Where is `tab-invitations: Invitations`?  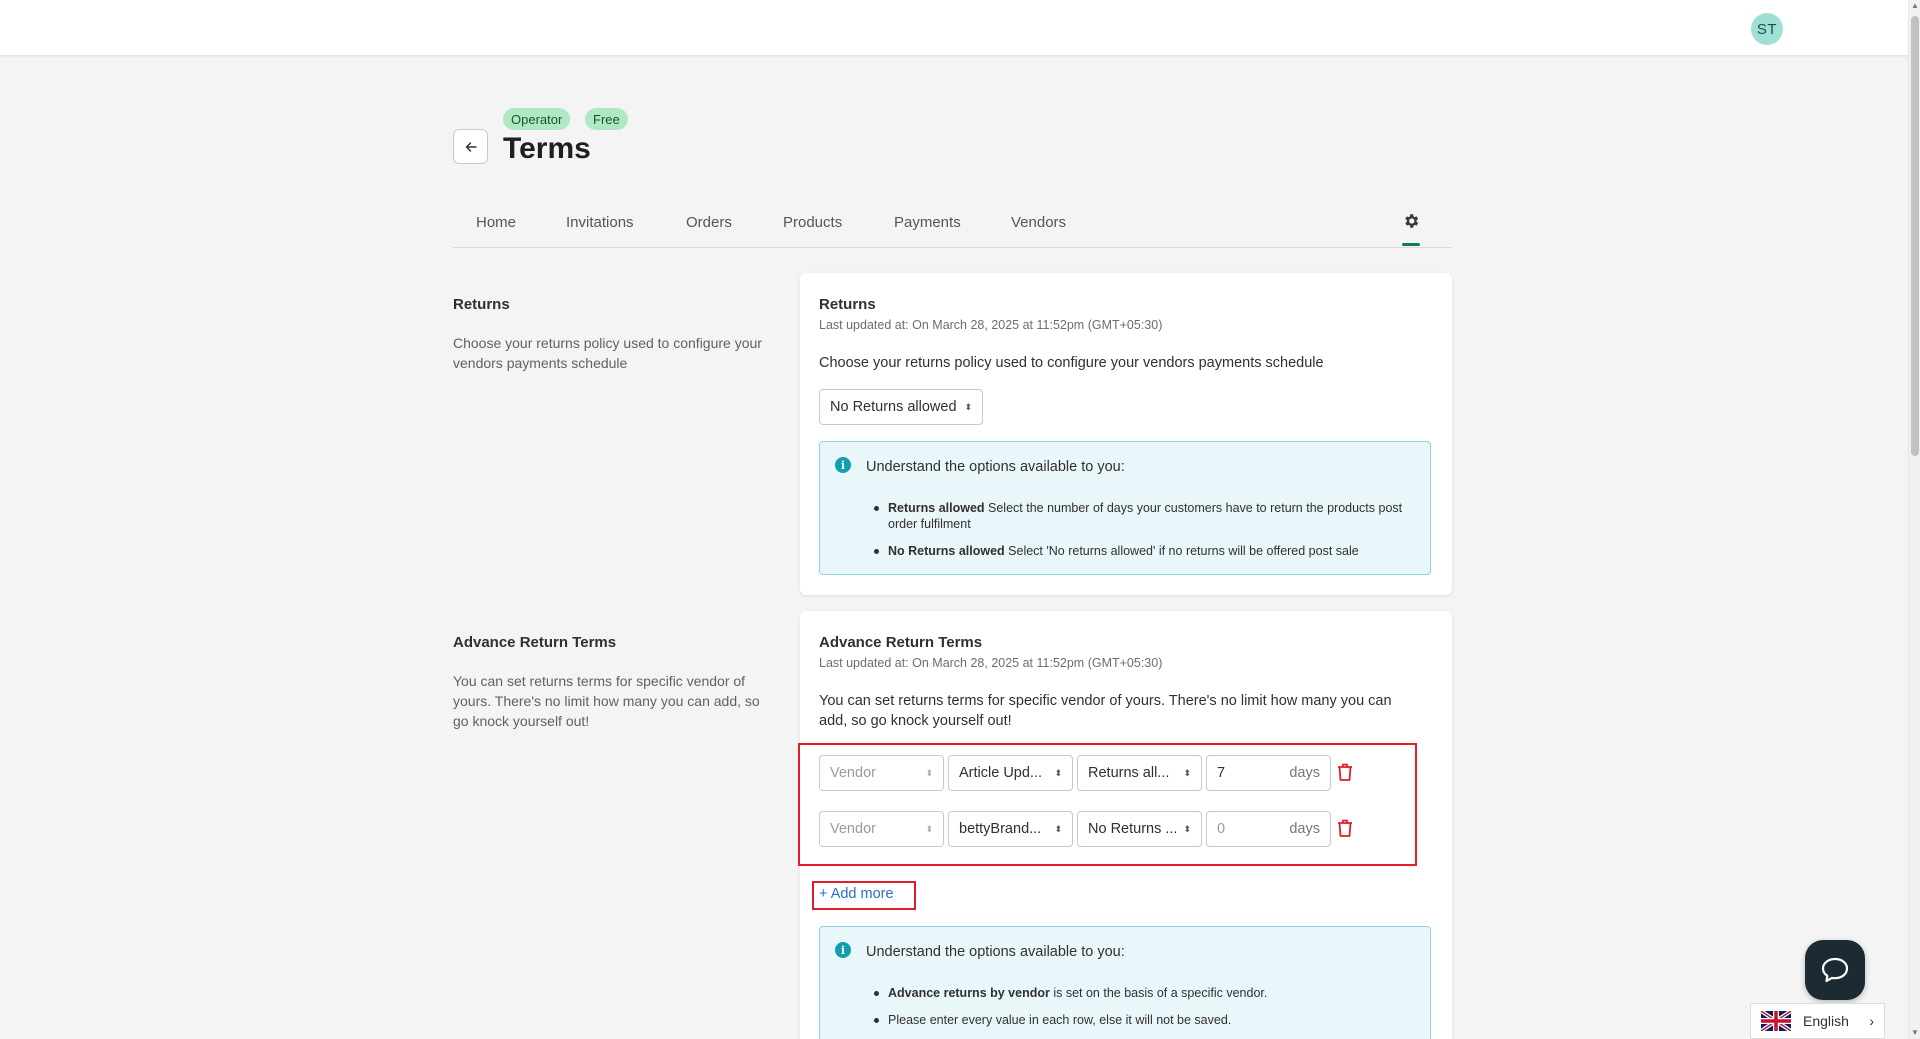
tab-invitations: Invitations is located at coordinates (600, 222).